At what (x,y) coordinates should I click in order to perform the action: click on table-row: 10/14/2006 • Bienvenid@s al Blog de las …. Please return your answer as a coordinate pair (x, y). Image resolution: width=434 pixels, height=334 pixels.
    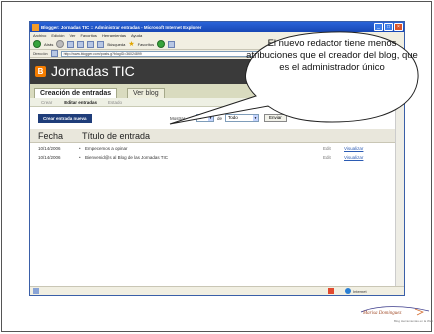
    Looking at the image, I should click on (213, 157).